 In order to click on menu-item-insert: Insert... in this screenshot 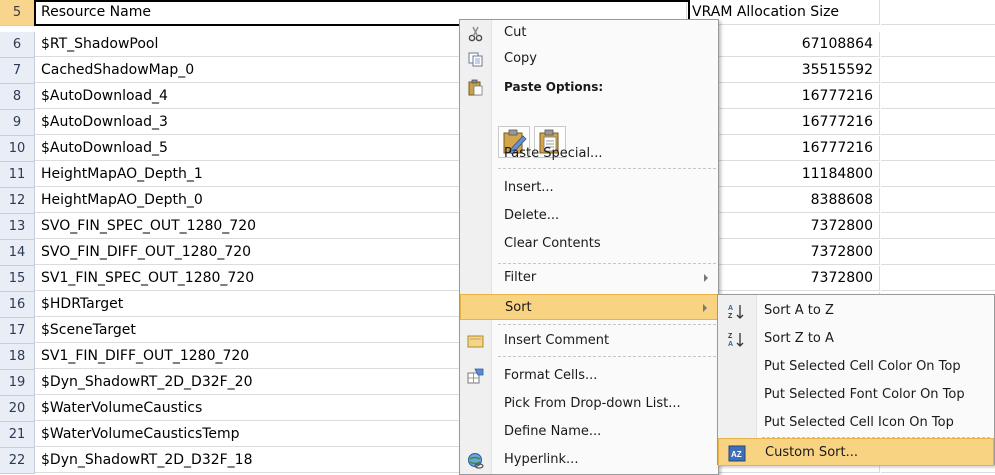, I will do `click(589, 188)`.